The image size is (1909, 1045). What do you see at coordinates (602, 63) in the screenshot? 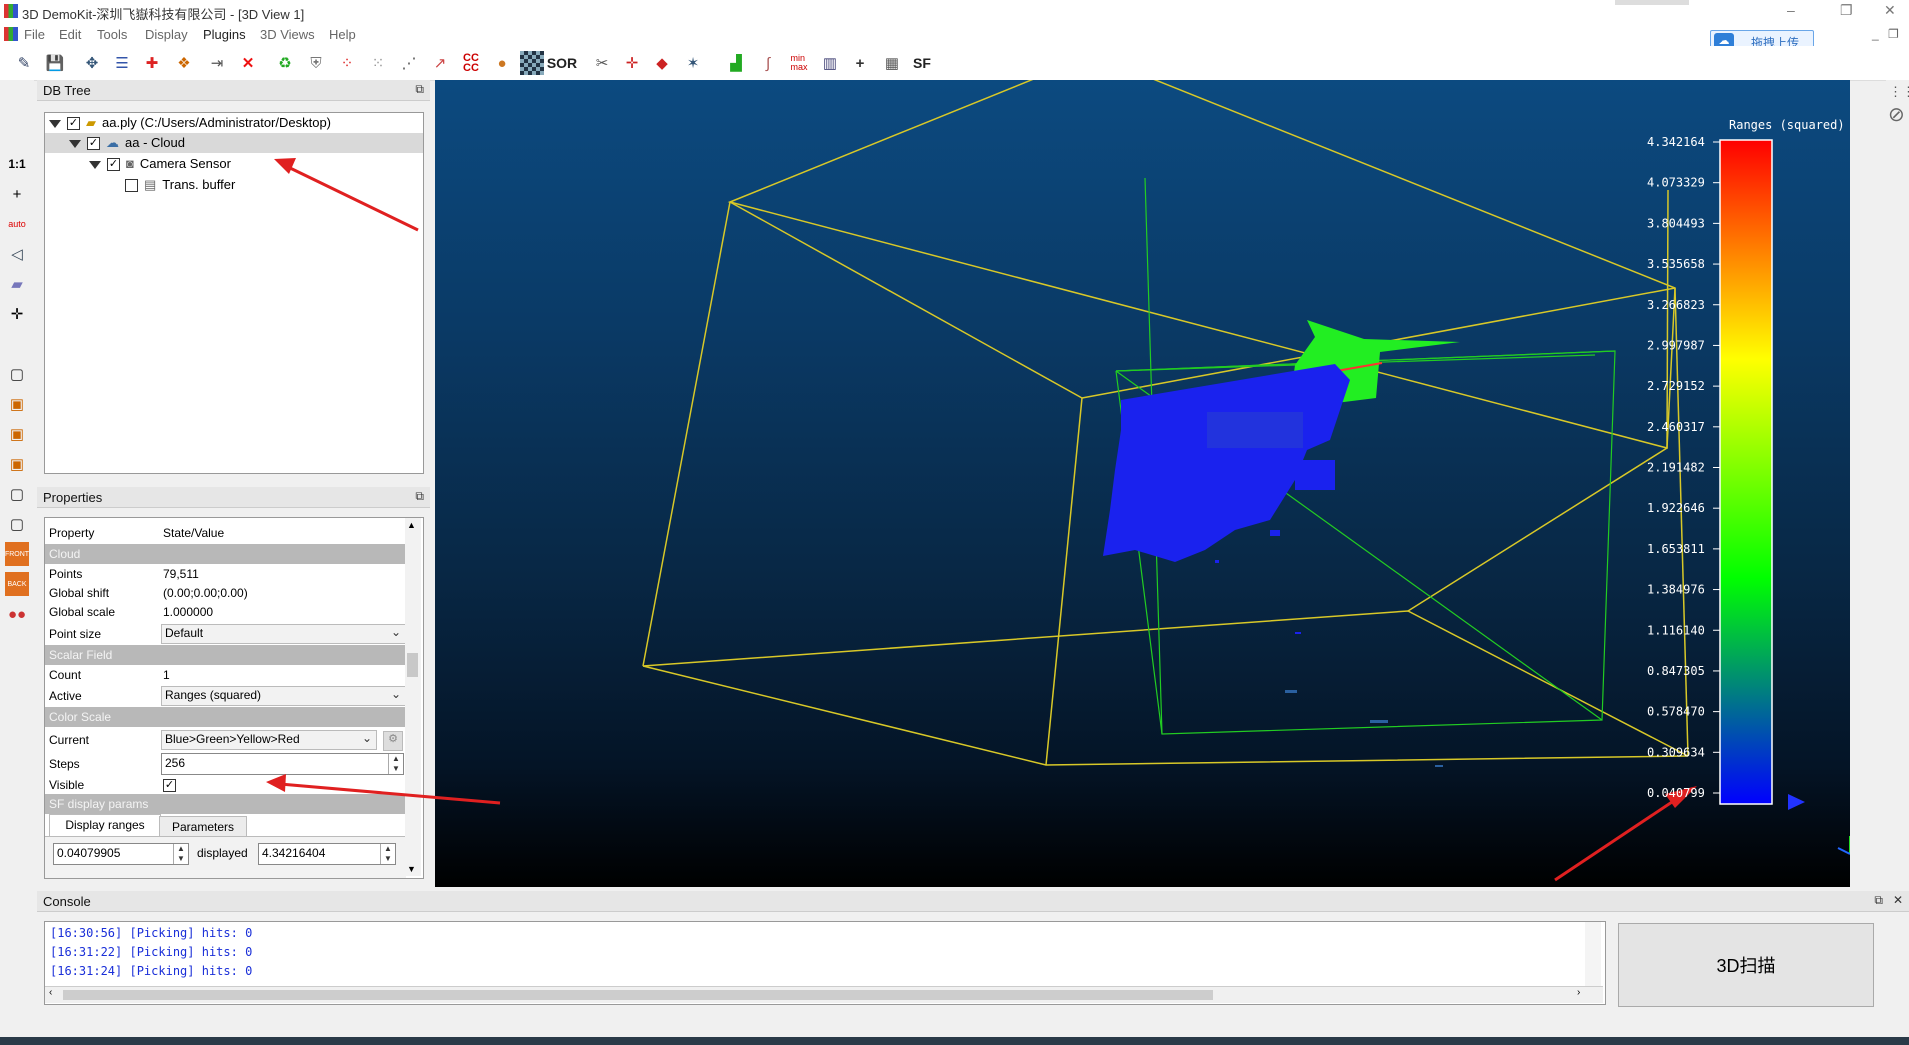
I see `scissors-icon: ✂` at bounding box center [602, 63].